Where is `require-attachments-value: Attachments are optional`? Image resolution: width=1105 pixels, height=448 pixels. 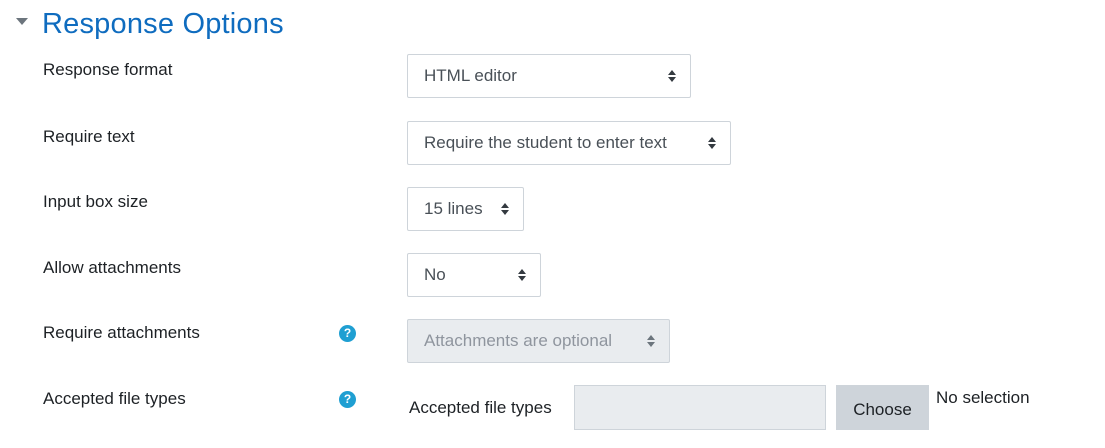
require-attachments-value: Attachments are optional is located at coordinates (518, 340).